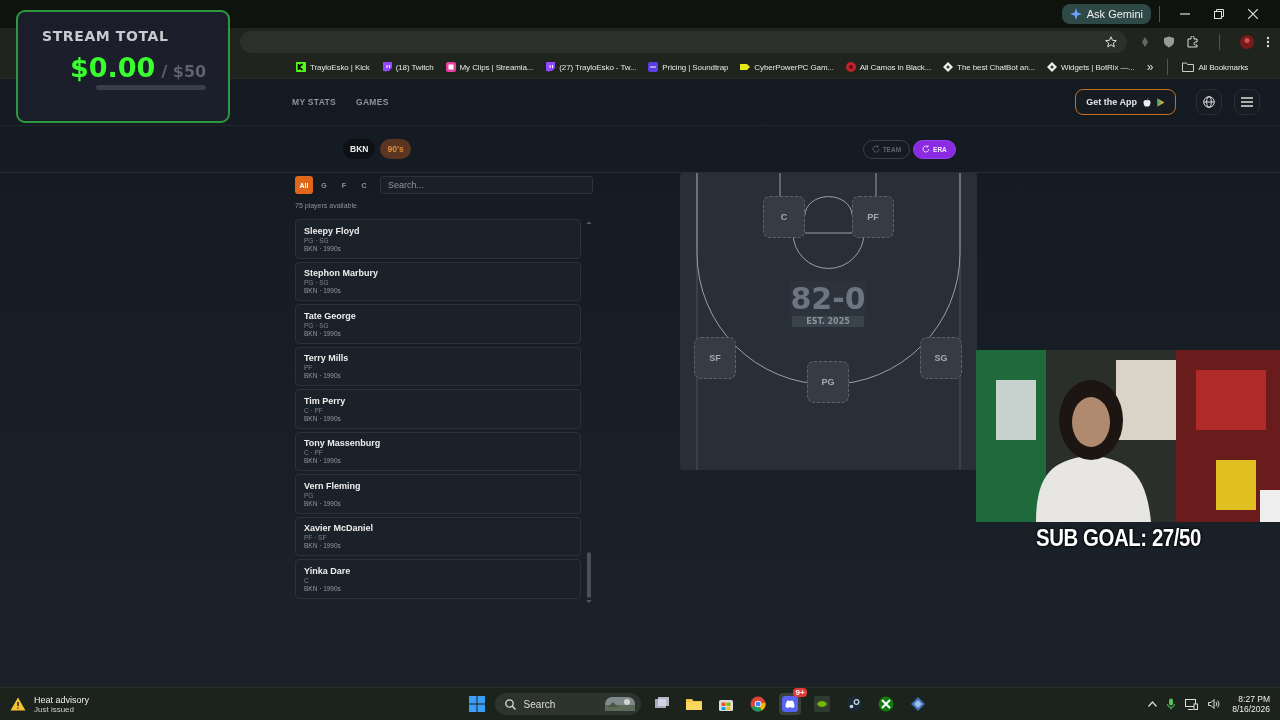 The height and width of the screenshot is (720, 1280). What do you see at coordinates (688, 67) in the screenshot?
I see `bookmark-link: Pricing | Soundtrap` at bounding box center [688, 67].